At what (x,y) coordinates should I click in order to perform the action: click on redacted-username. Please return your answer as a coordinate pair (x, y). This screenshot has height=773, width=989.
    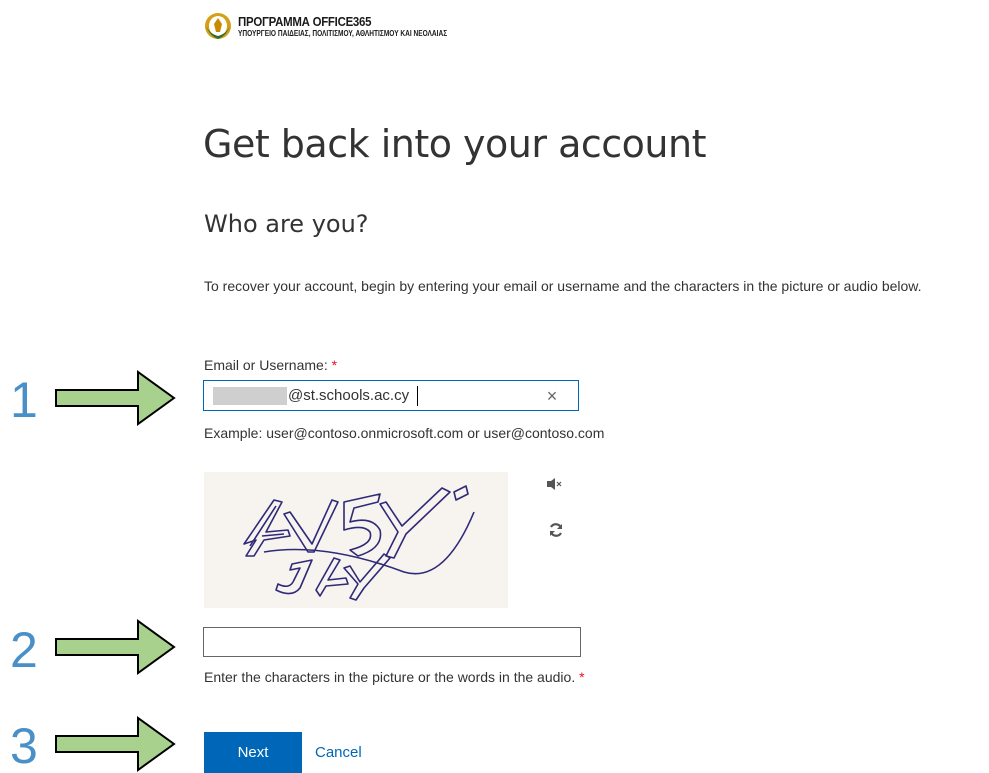
    Looking at the image, I should click on (250, 396).